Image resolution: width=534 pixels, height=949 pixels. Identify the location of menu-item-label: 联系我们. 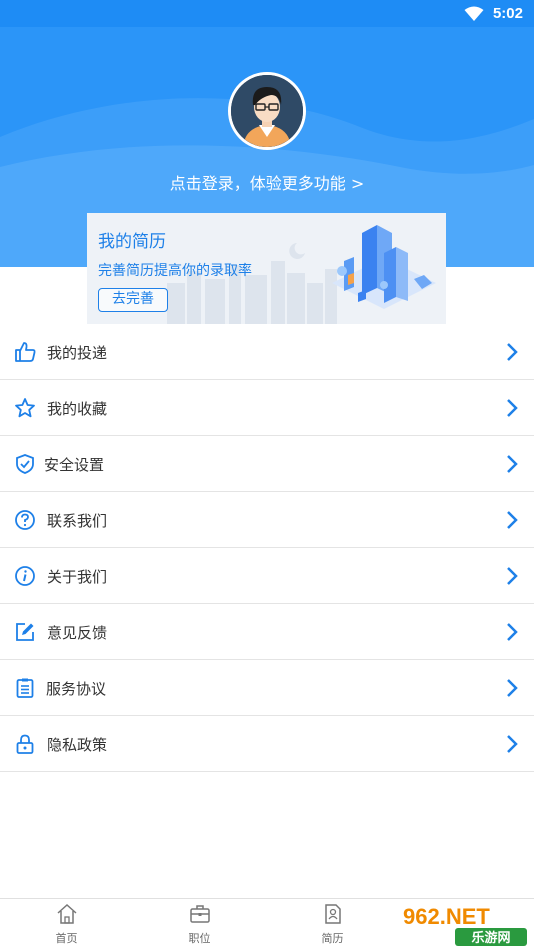
(77, 521).